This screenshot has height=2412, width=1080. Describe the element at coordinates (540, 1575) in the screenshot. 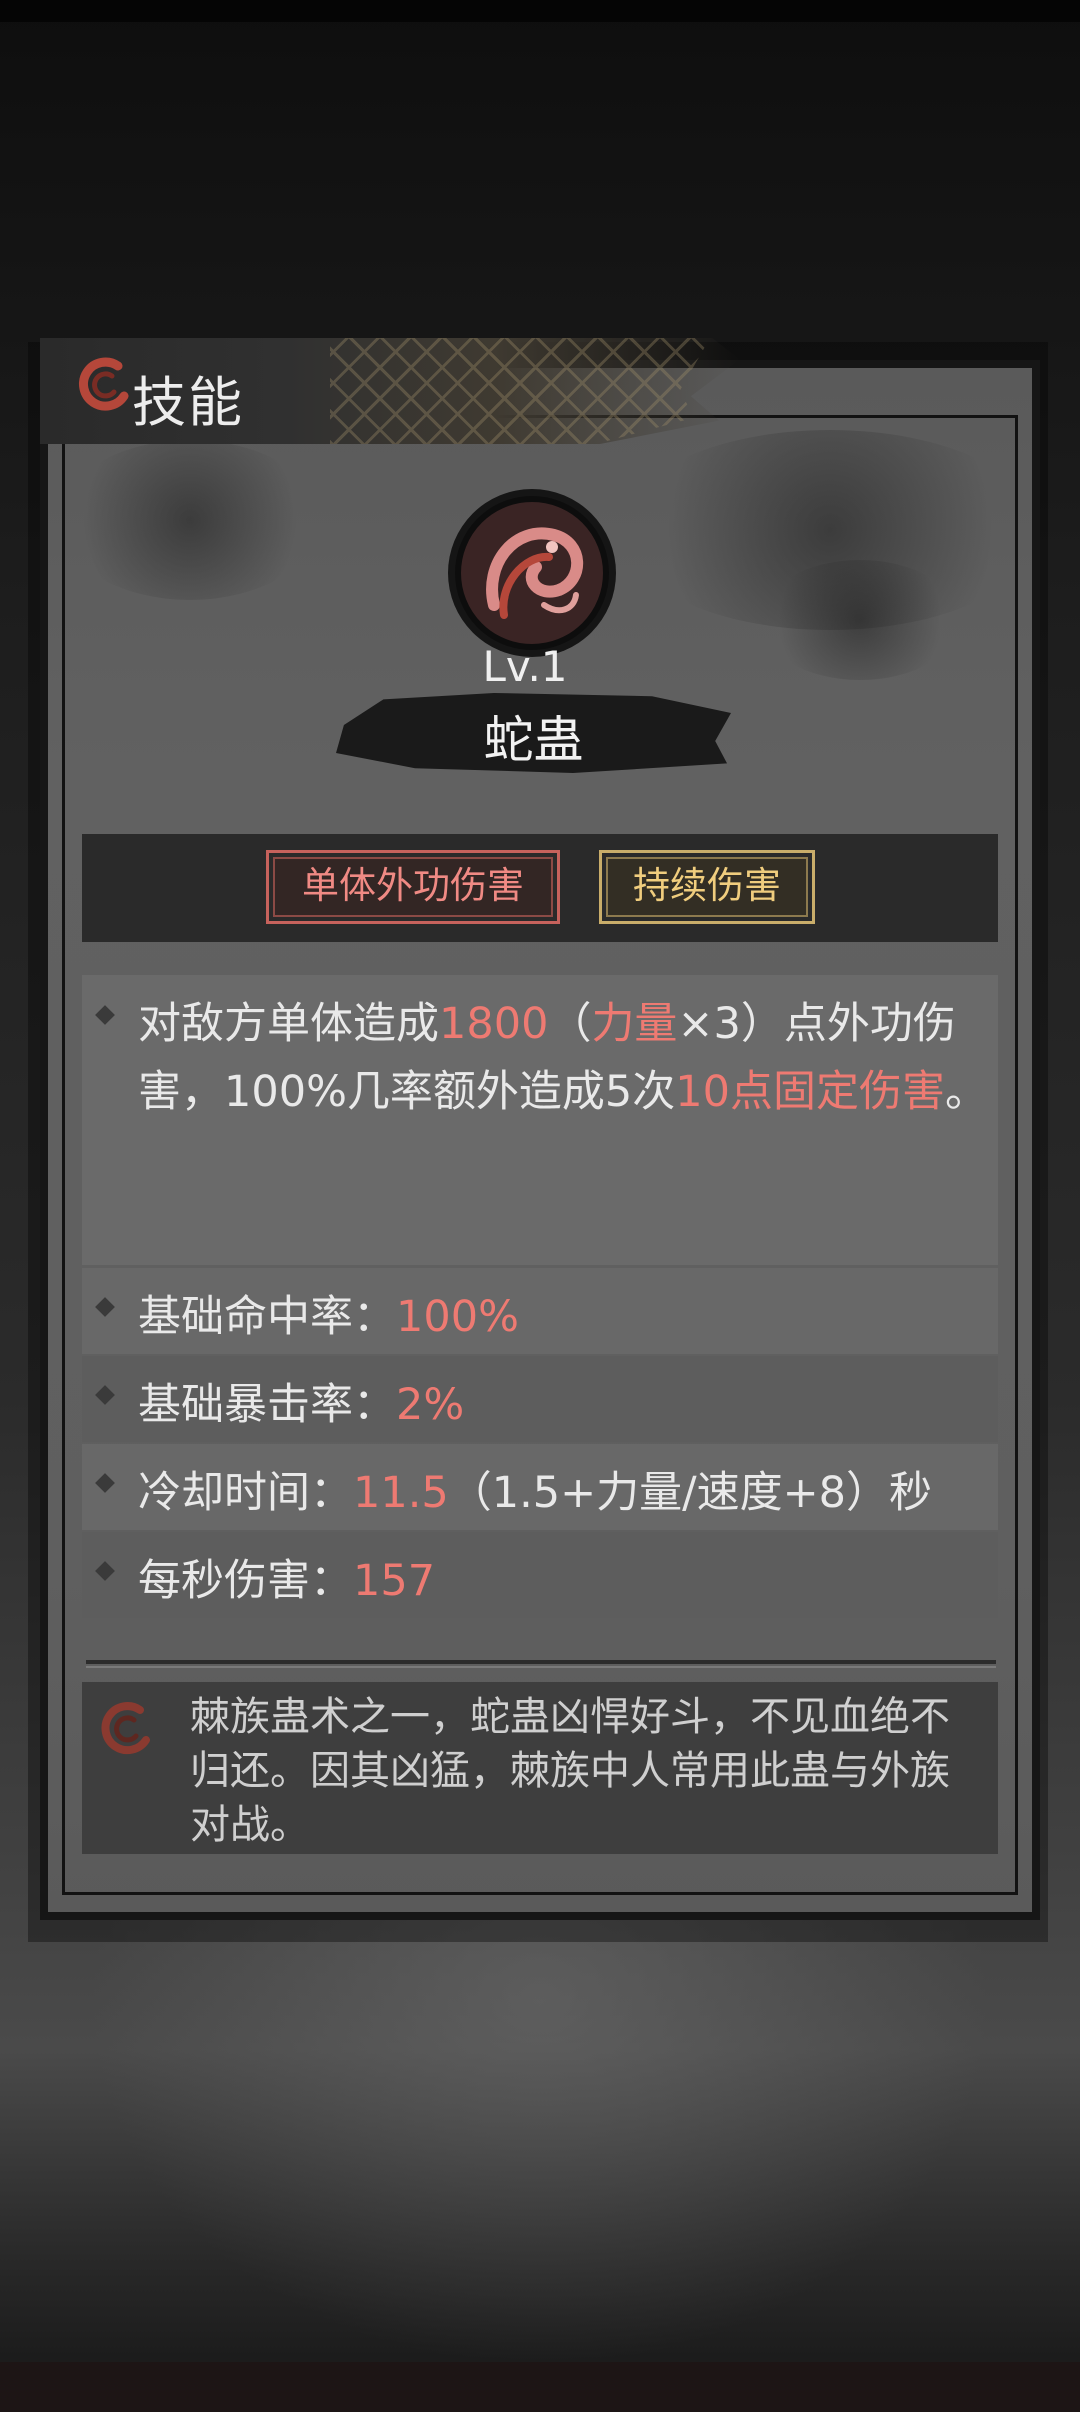

I see `stat-row-dps: 每秒伤害：157` at that location.